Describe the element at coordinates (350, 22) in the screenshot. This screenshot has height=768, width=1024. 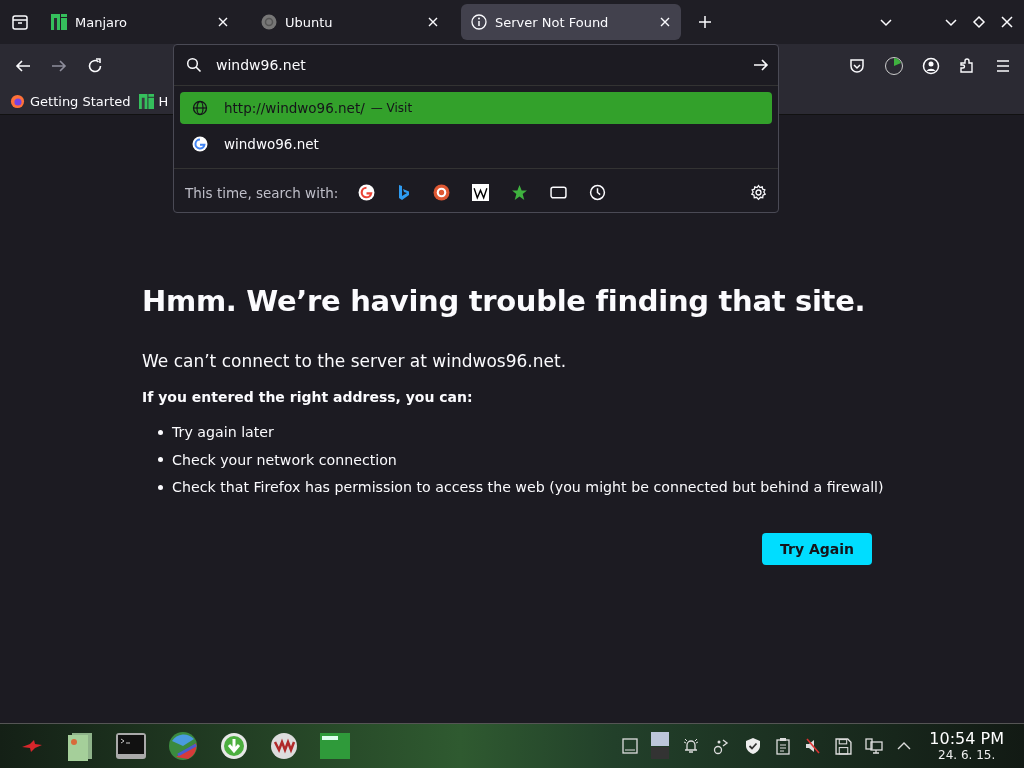
I see `browser-tab: Ubuntu` at that location.